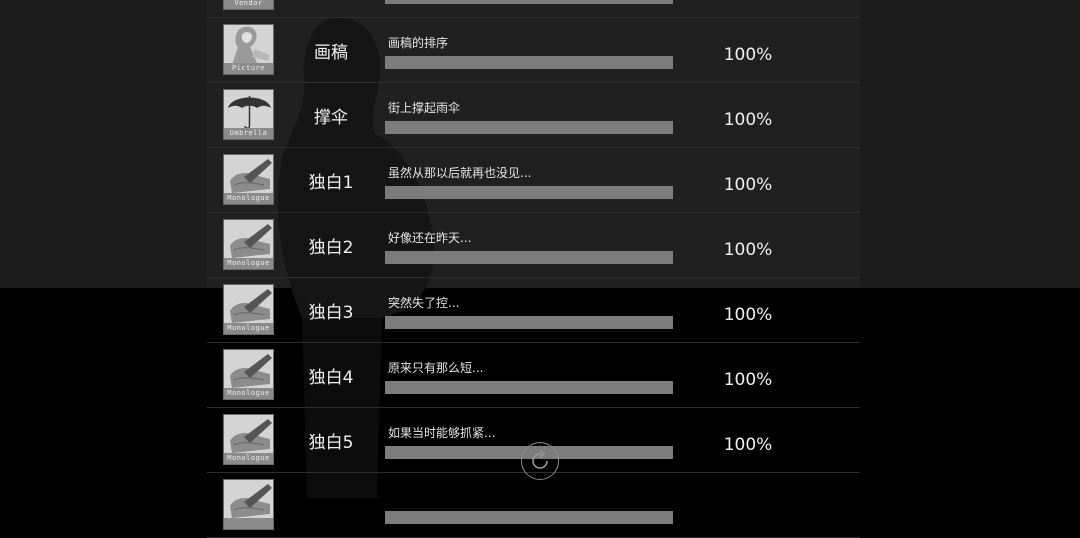 The height and width of the screenshot is (538, 1080). Describe the element at coordinates (331, 248) in the screenshot. I see `item-title: 独白2` at that location.